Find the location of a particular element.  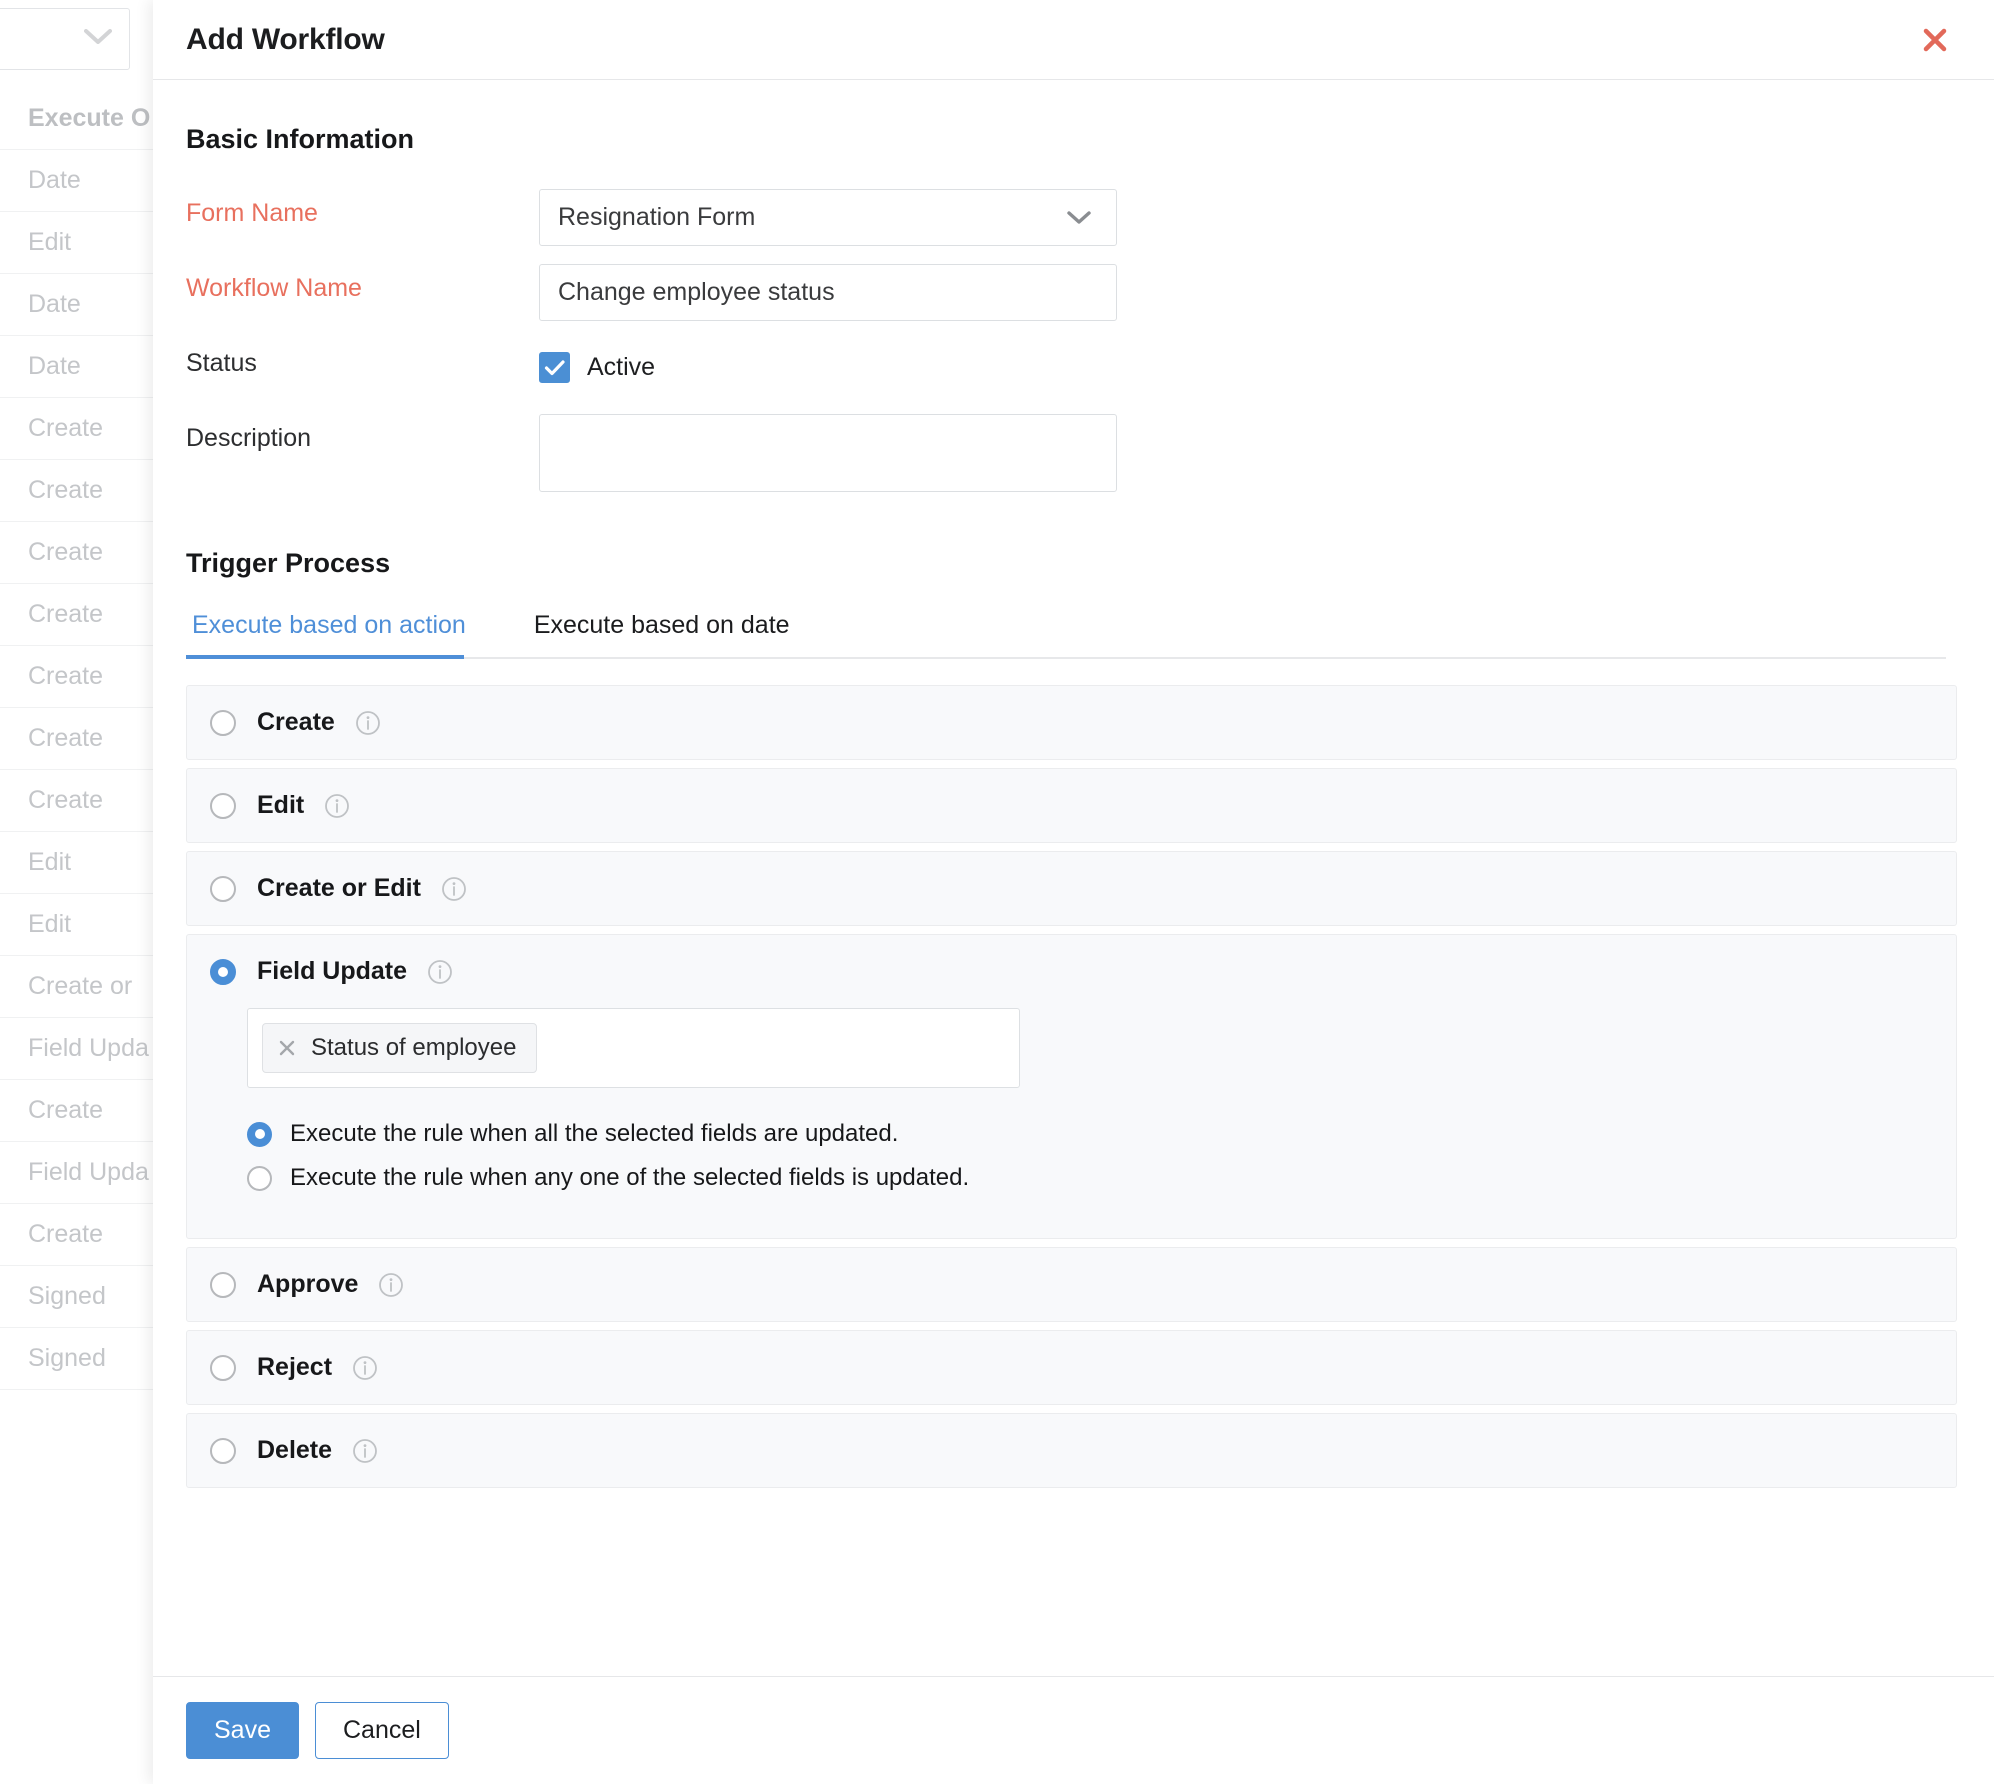

workflow-name-value: Change employee status is located at coordinates (696, 292).